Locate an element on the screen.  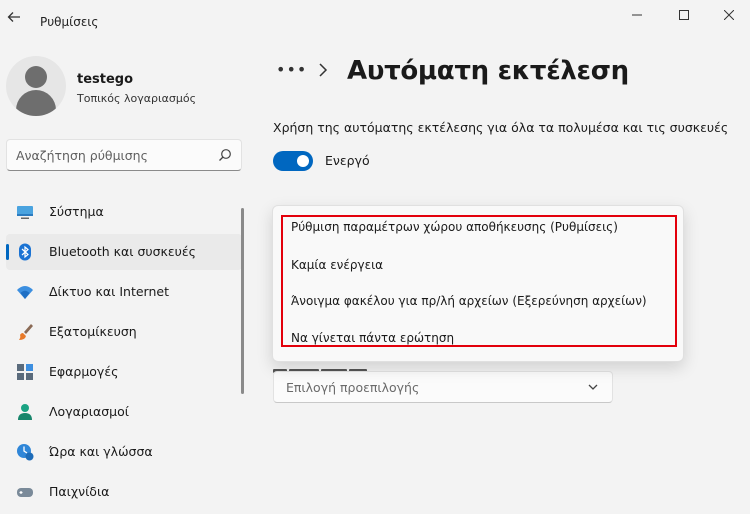
accounts-icon is located at coordinates (25, 412).